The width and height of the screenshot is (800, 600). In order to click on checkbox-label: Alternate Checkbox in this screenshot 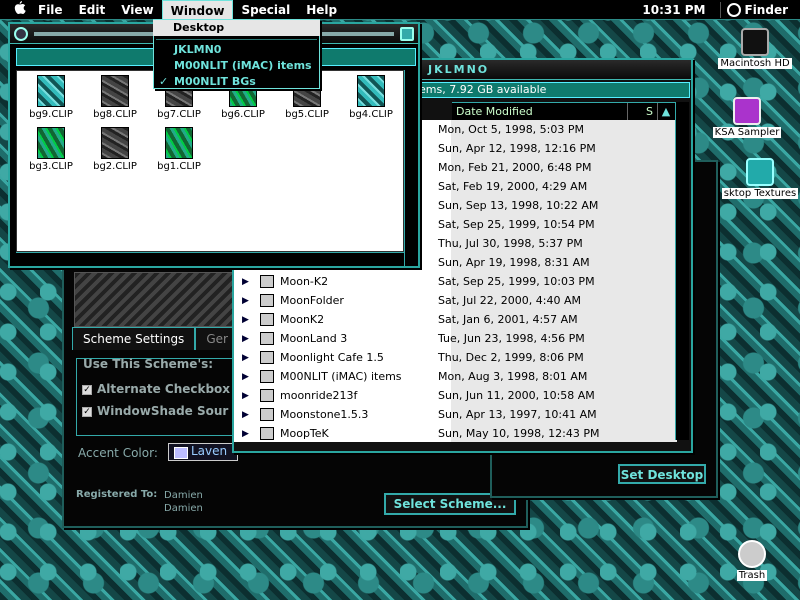, I will do `click(164, 389)`.